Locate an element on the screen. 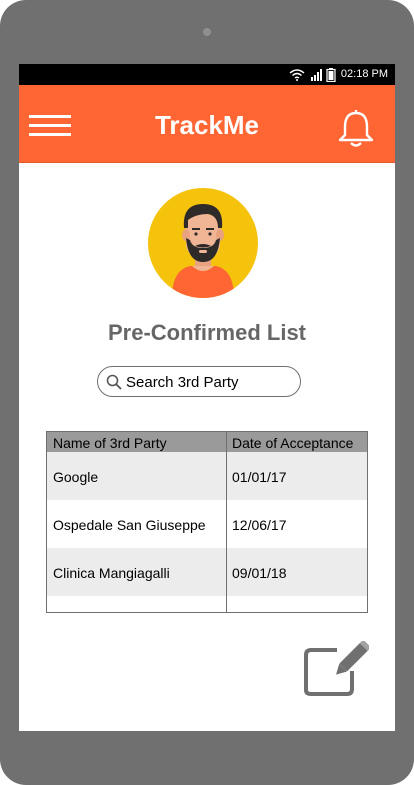  table-row: Ospedale San Giuseppe 12/06/17 is located at coordinates (207, 524).